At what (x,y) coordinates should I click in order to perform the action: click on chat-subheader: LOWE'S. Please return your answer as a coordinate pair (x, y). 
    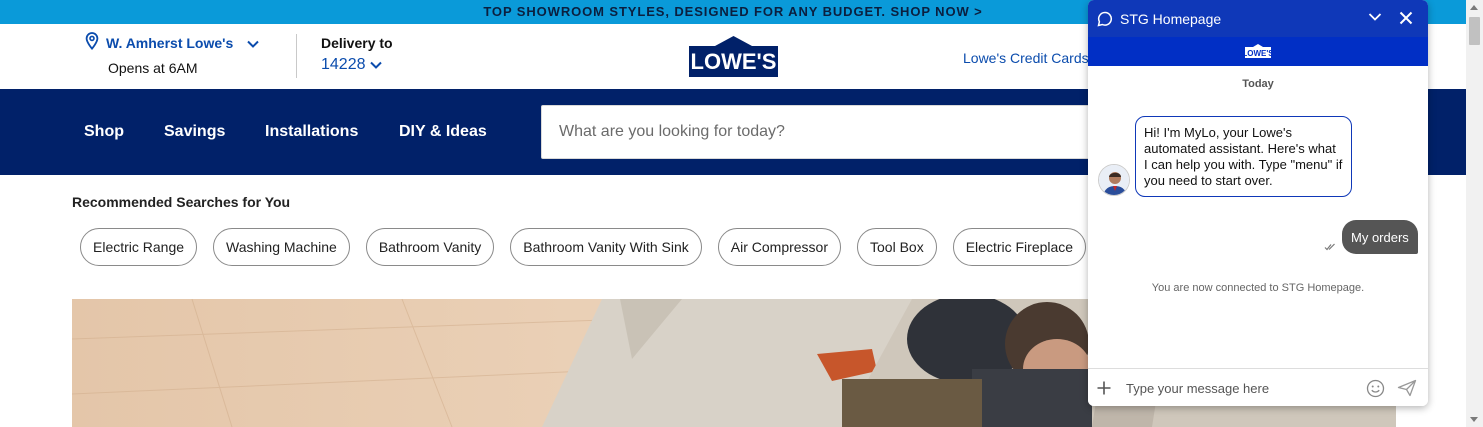
    Looking at the image, I should click on (1258, 51).